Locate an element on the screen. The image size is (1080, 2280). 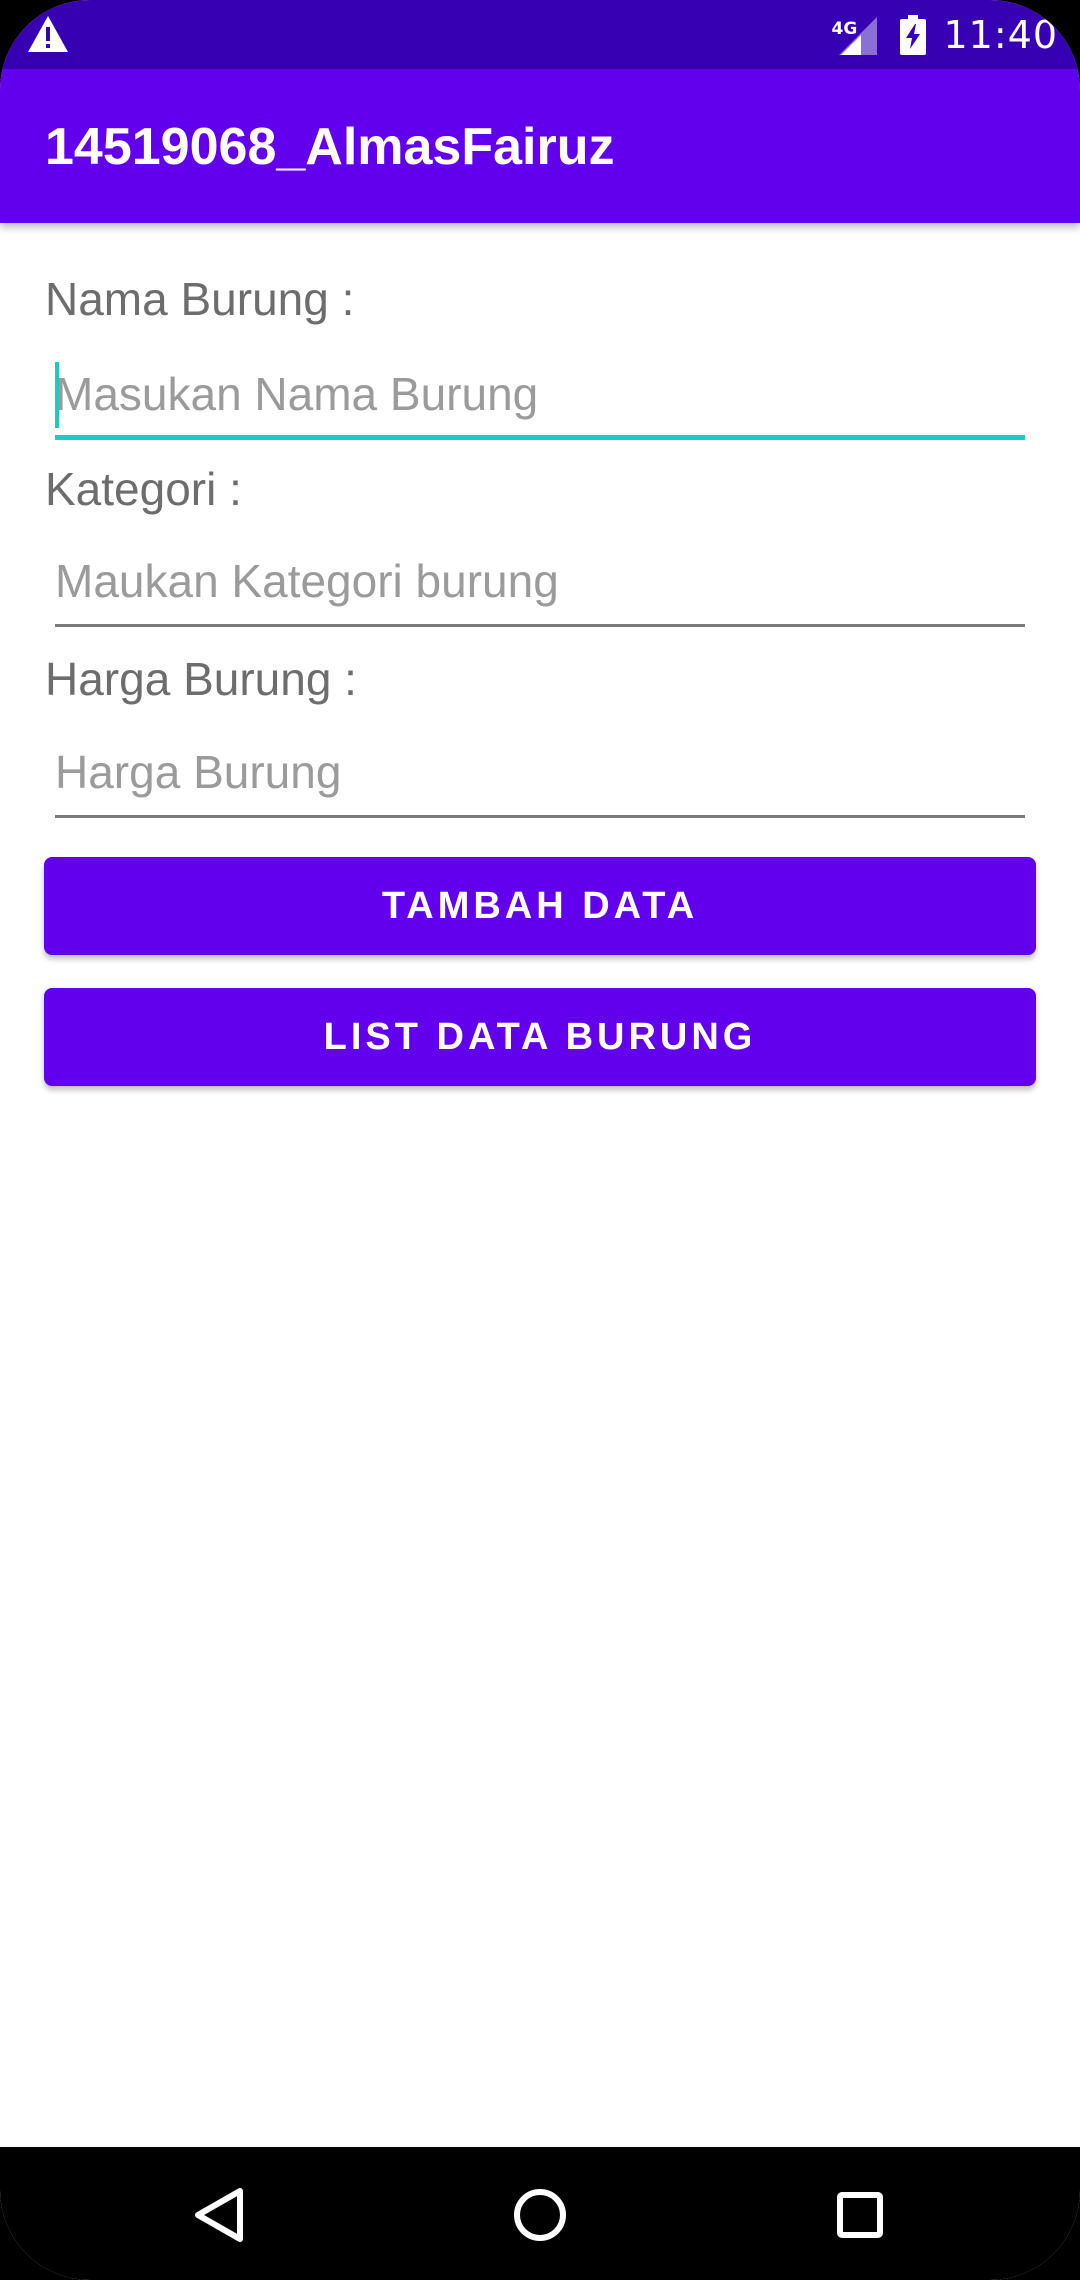
list-data-button: LIST DATA BURUNG is located at coordinates (540, 1037).